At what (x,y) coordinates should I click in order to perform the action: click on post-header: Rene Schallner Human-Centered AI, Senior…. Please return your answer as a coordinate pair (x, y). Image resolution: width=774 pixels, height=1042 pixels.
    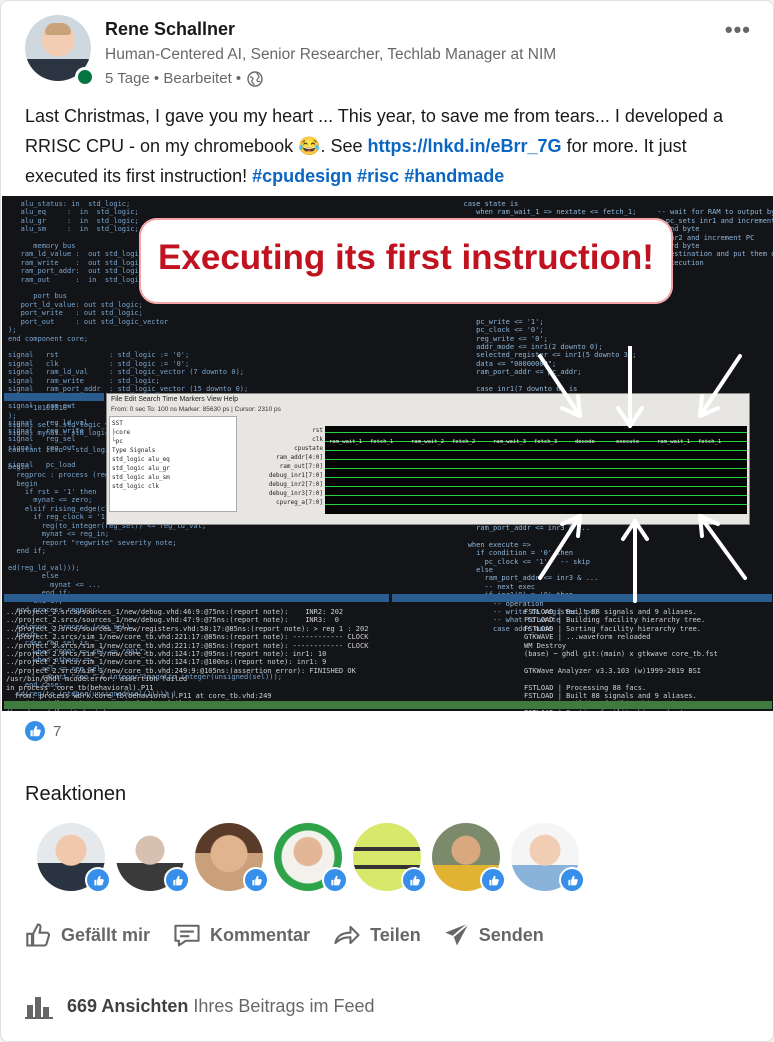
    Looking at the image, I should click on (391, 55).